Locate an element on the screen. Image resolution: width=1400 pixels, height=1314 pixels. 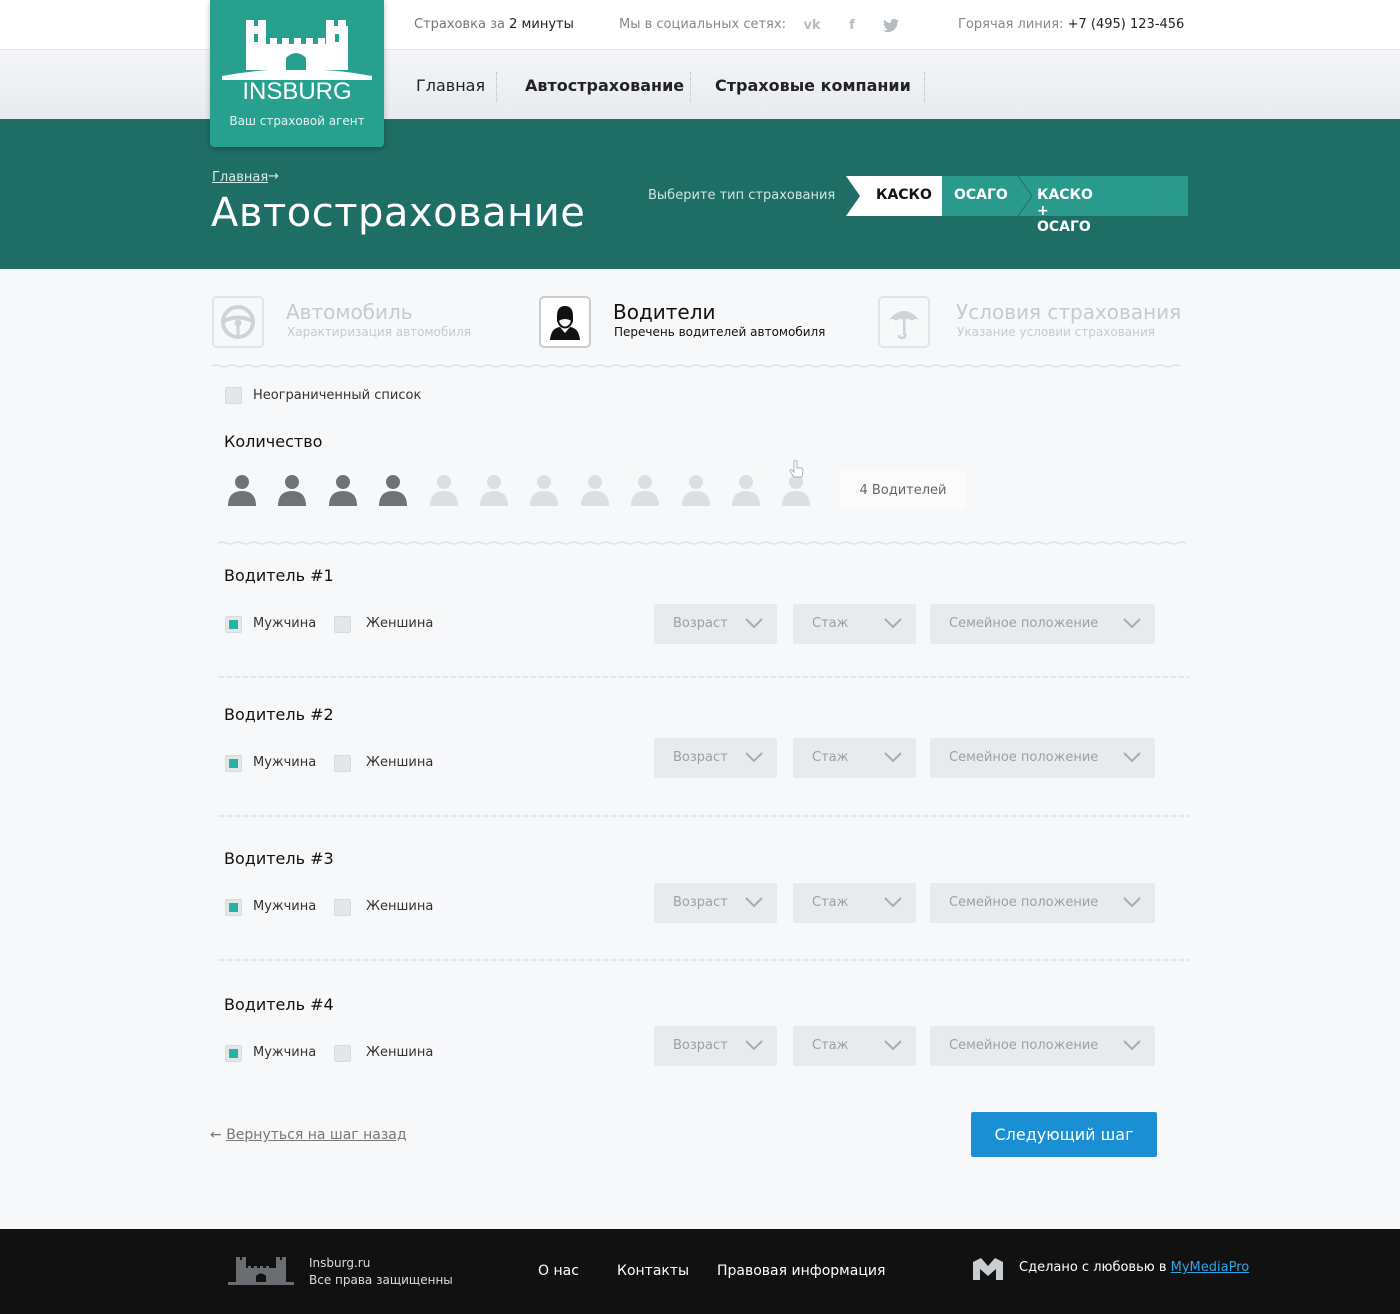
driver-1-female-label: Женшина is located at coordinates (400, 623).